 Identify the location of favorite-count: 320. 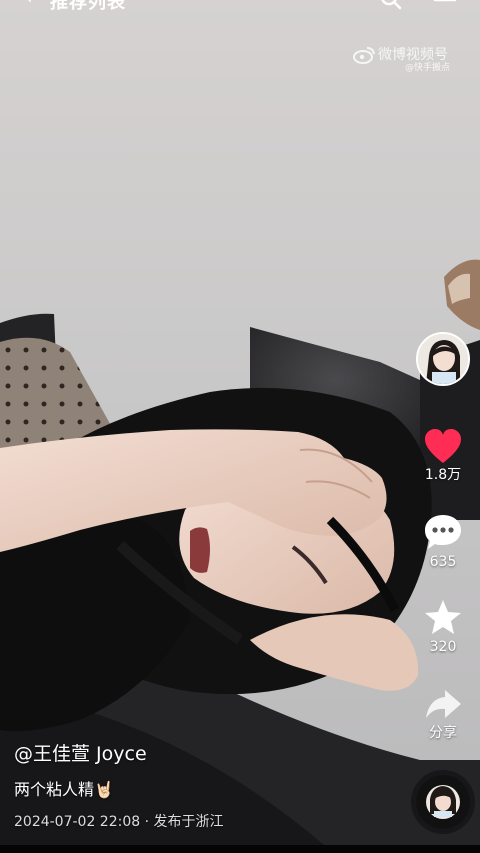
(443, 647).